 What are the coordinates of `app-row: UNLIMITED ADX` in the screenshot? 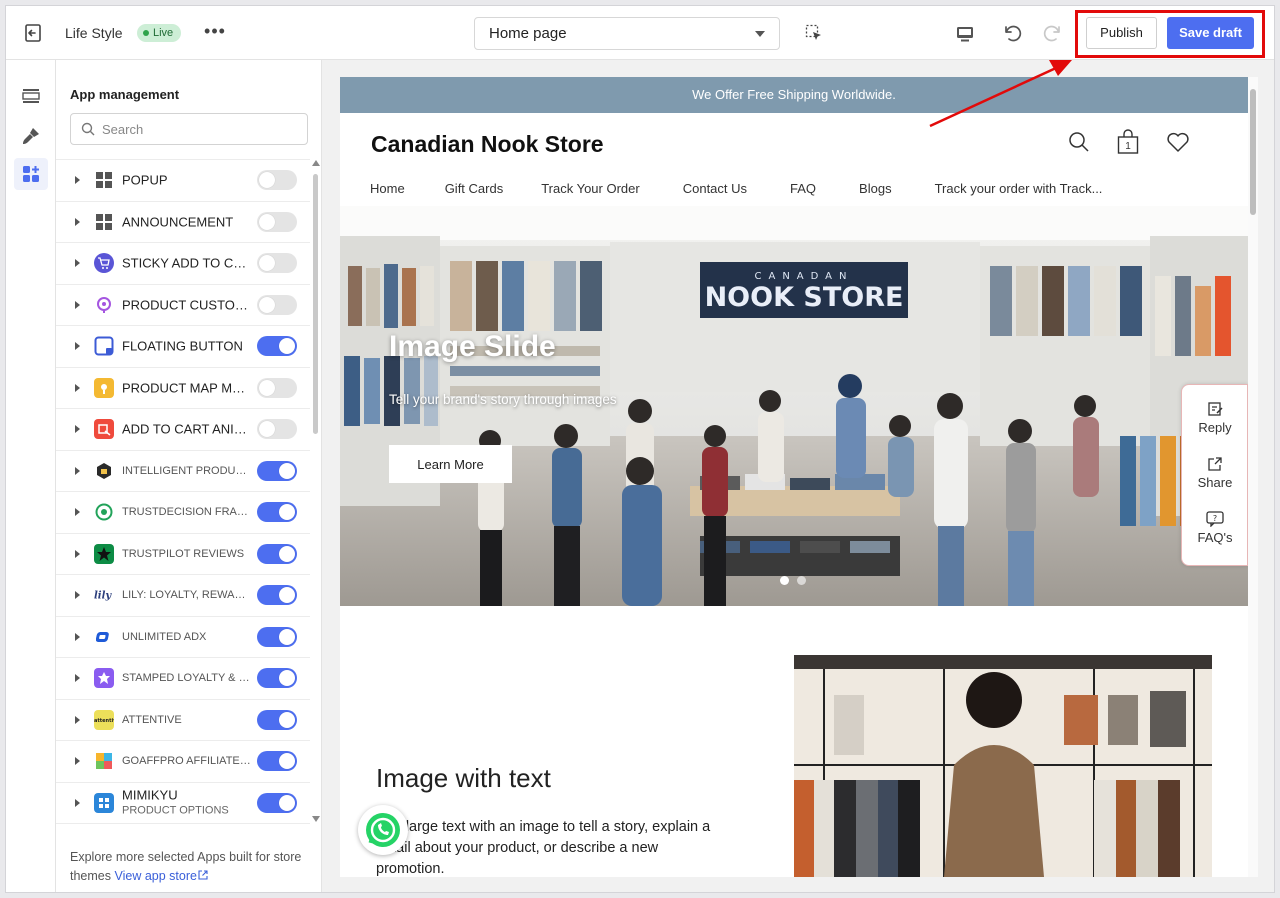 It's located at (183, 637).